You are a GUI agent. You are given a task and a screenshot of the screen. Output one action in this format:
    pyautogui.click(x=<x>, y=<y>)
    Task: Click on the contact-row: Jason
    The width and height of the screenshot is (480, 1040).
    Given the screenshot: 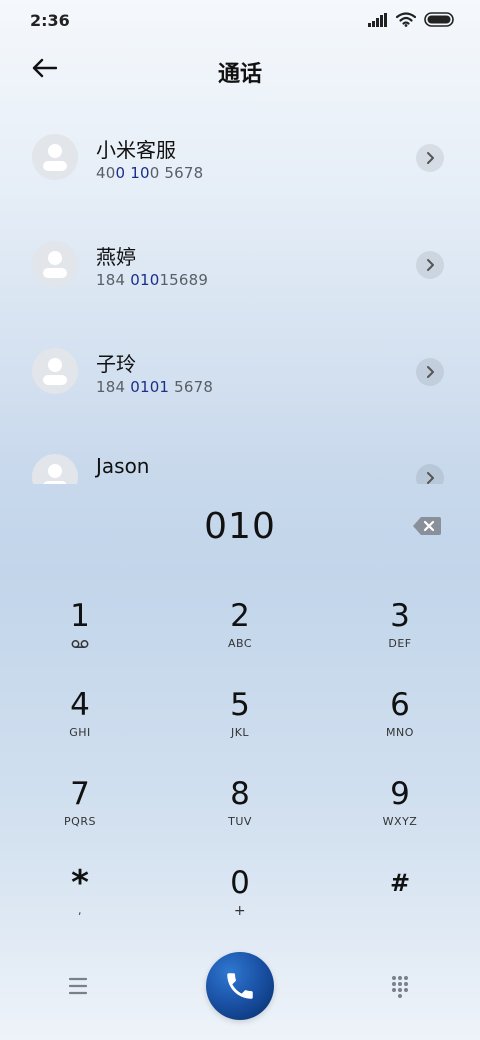 What is the action you would take?
    pyautogui.click(x=240, y=454)
    